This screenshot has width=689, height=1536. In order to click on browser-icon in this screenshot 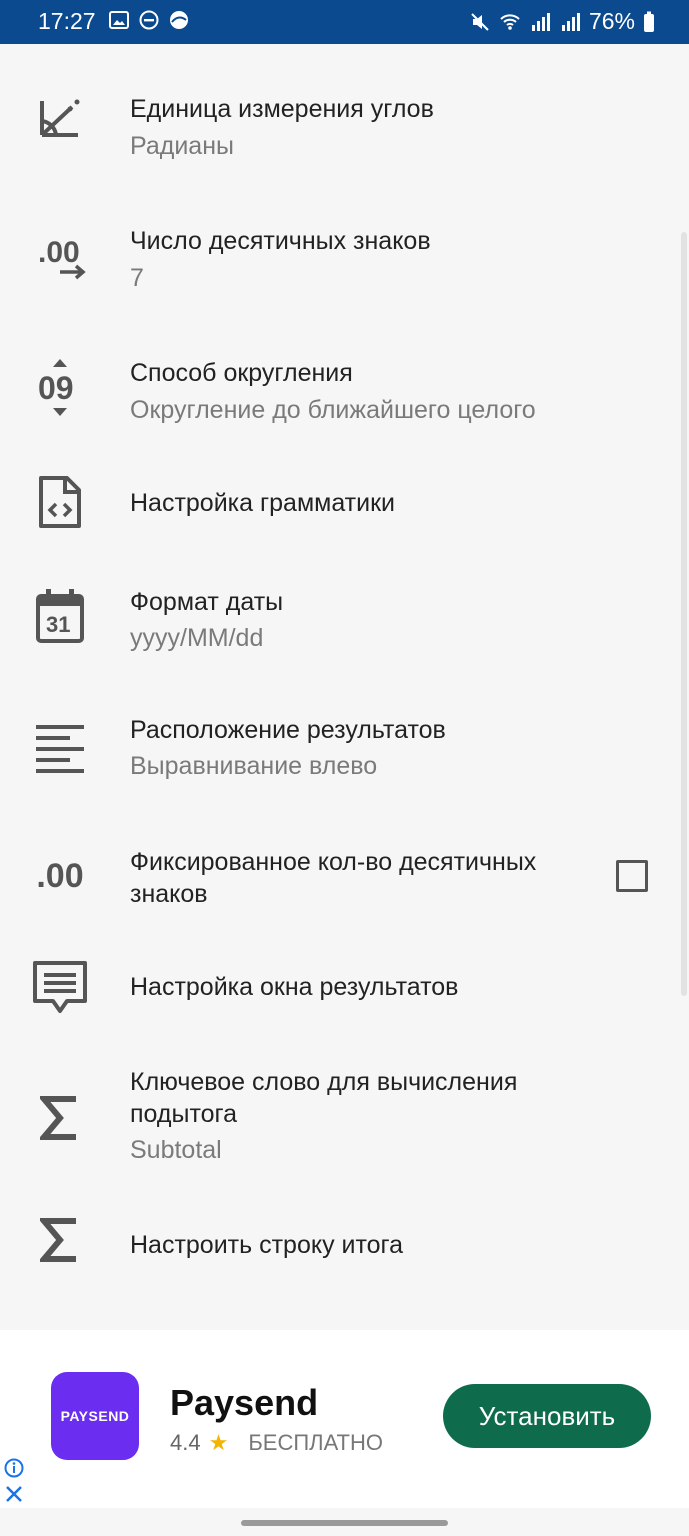, I will do `click(179, 20)`.